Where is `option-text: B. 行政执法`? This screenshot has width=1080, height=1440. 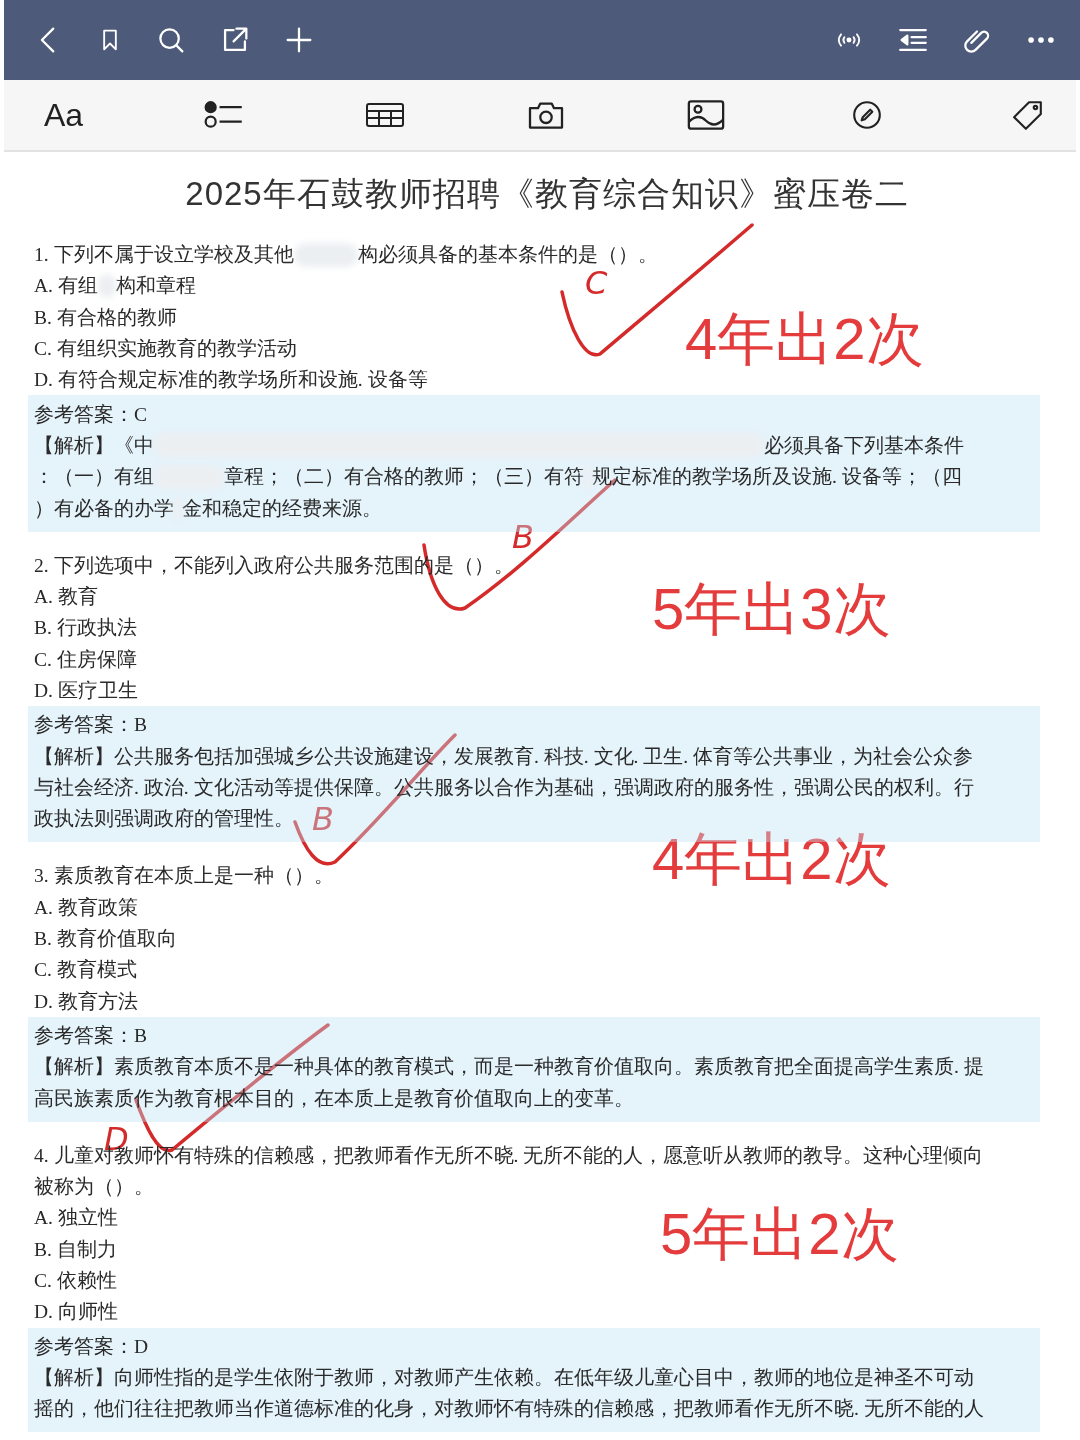
option-text: B. 行政执法 is located at coordinates (85, 628).